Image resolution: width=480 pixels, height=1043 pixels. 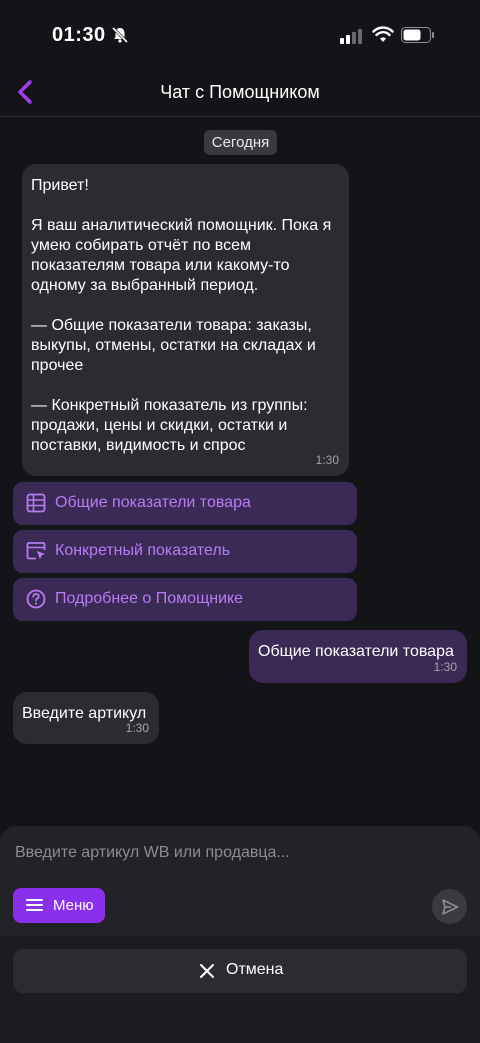 I want to click on battery-icon, so click(x=418, y=37).